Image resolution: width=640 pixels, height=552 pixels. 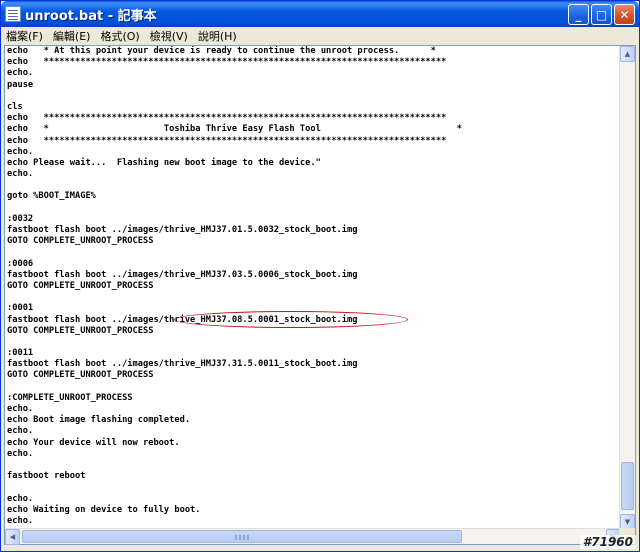 What do you see at coordinates (20, 263) in the screenshot?
I see `text-line: :0006` at bounding box center [20, 263].